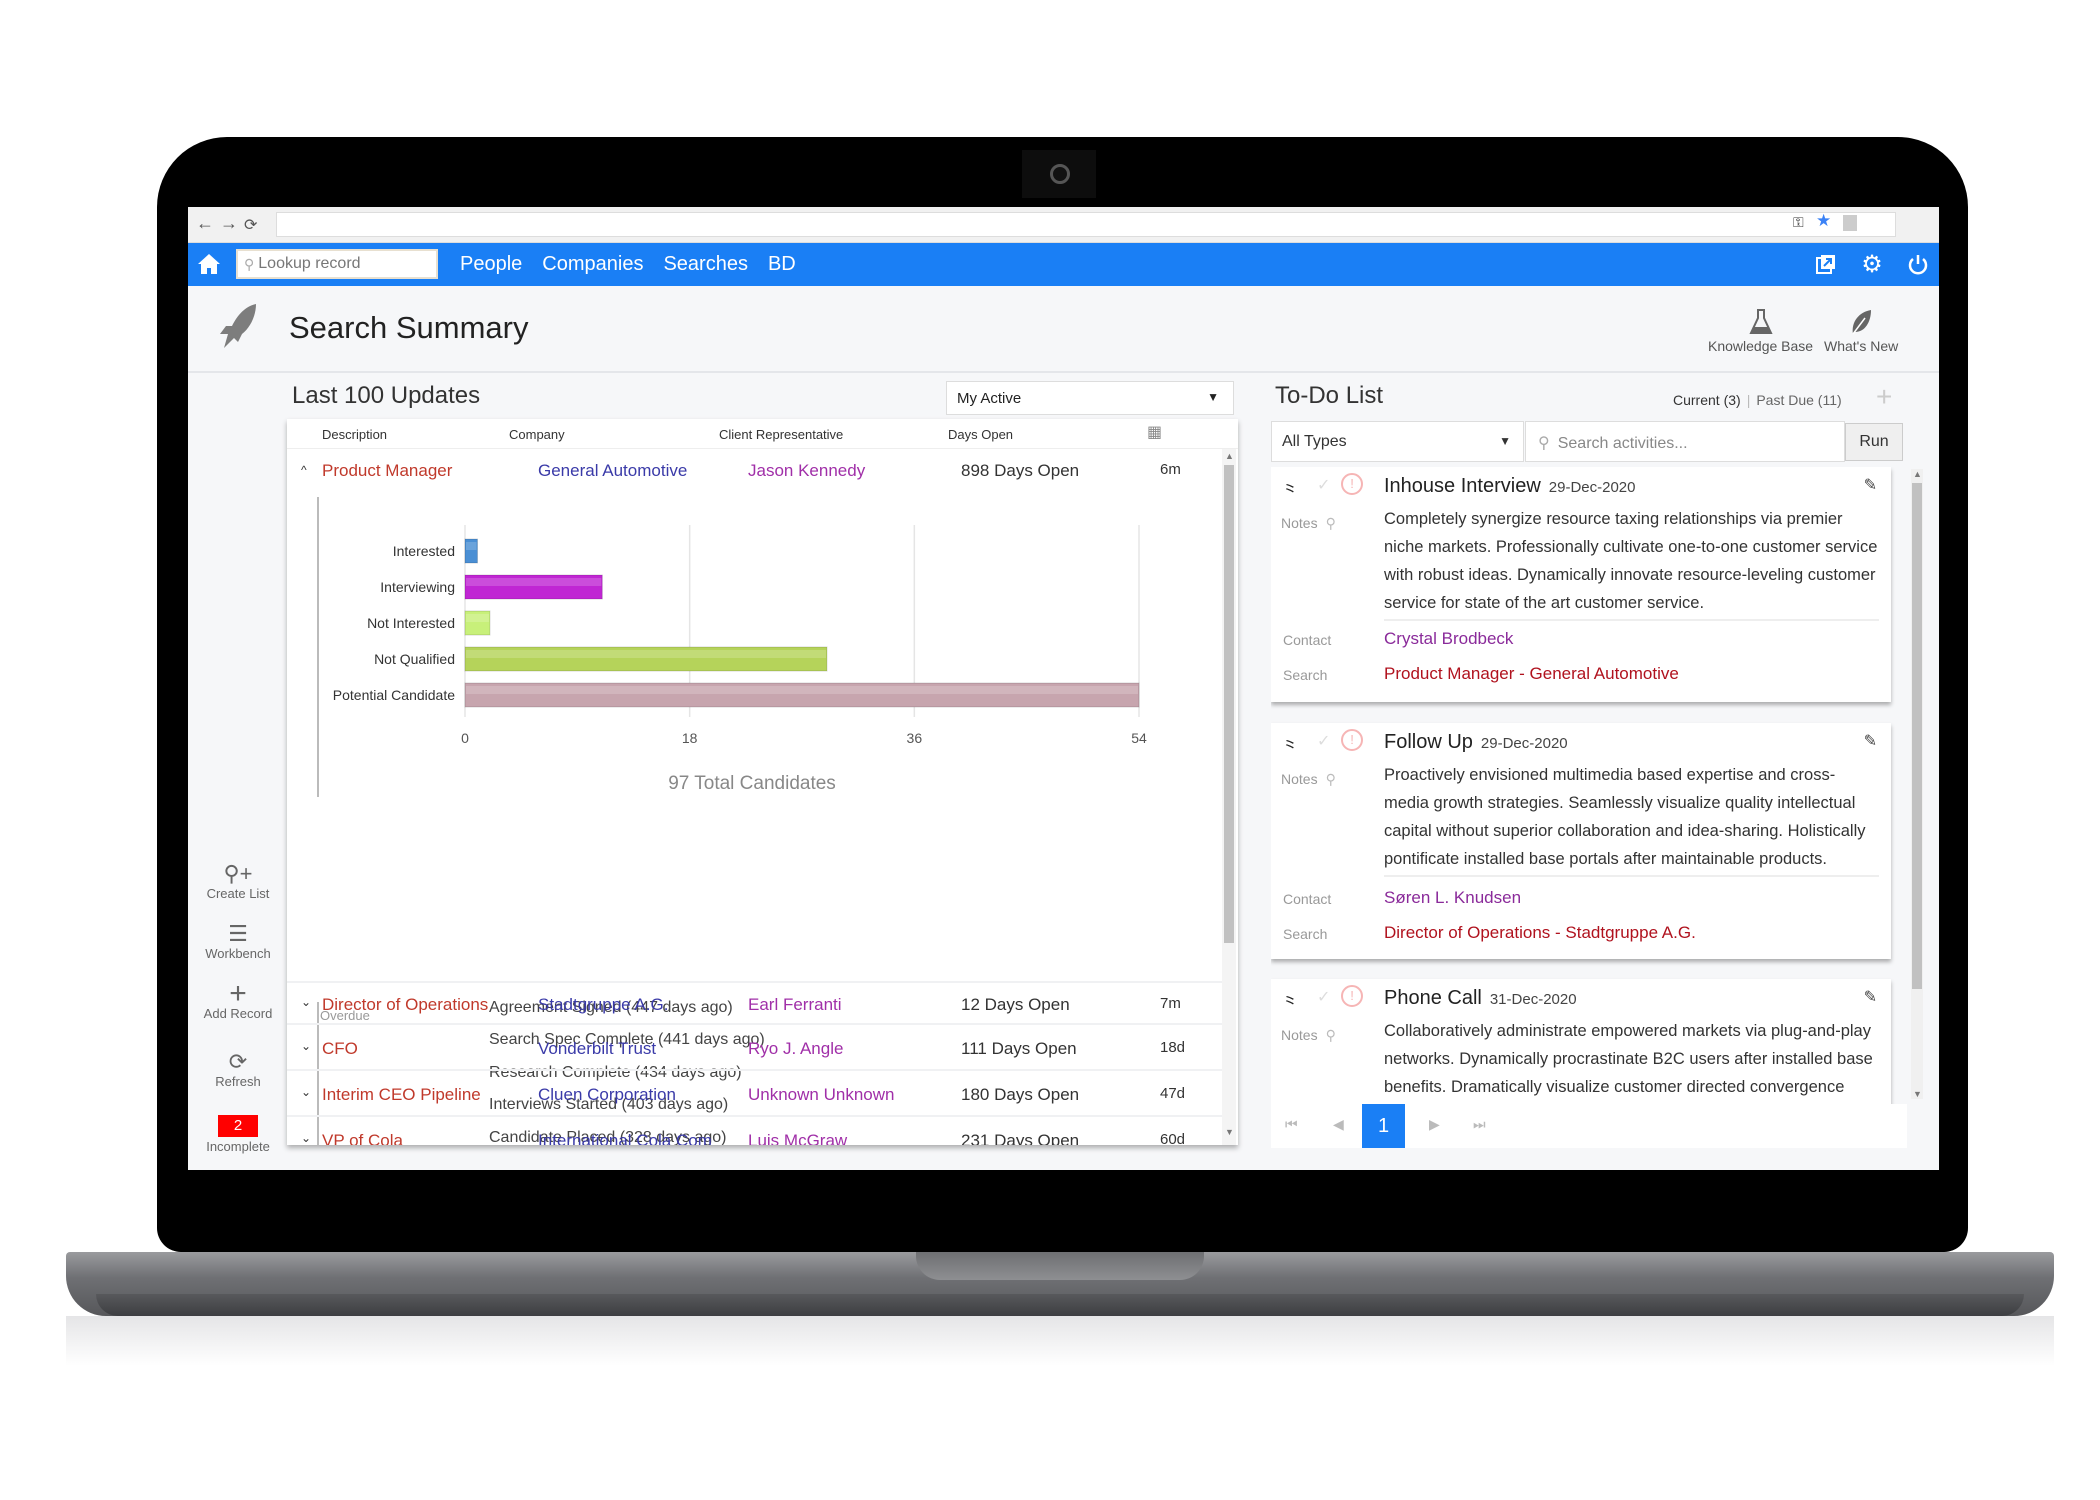 The image size is (2100, 1500). What do you see at coordinates (238, 1126) in the screenshot?
I see `incomplete-count-badge: 2` at bounding box center [238, 1126].